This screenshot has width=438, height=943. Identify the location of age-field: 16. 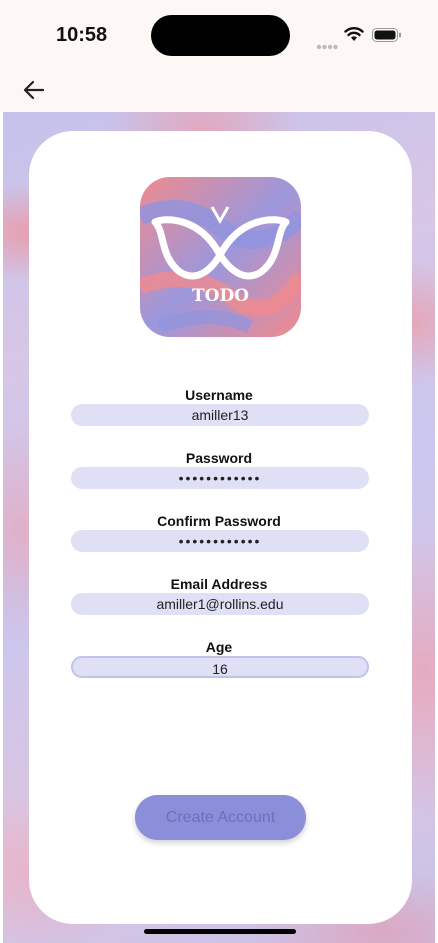
(220, 667).